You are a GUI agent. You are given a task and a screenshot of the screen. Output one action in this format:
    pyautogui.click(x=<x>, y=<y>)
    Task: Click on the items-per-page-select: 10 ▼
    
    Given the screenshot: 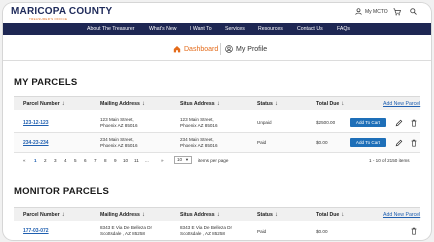 What is the action you would take?
    pyautogui.click(x=183, y=160)
    